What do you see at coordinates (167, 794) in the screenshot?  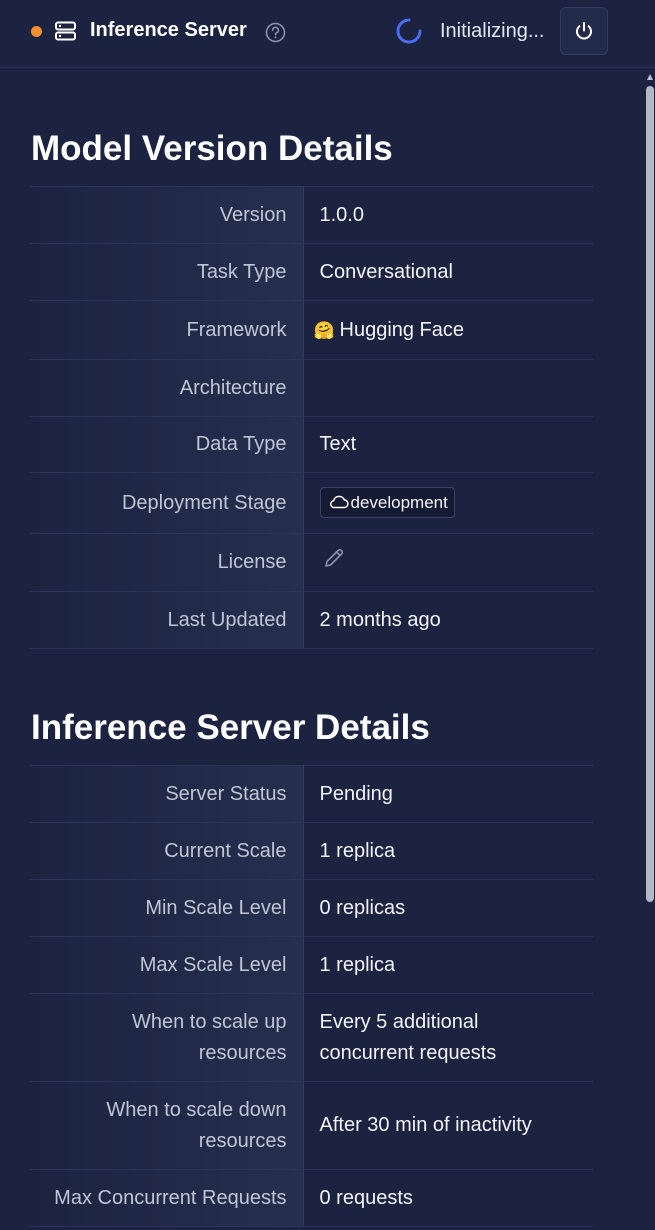 I see `row-label: Server Status` at bounding box center [167, 794].